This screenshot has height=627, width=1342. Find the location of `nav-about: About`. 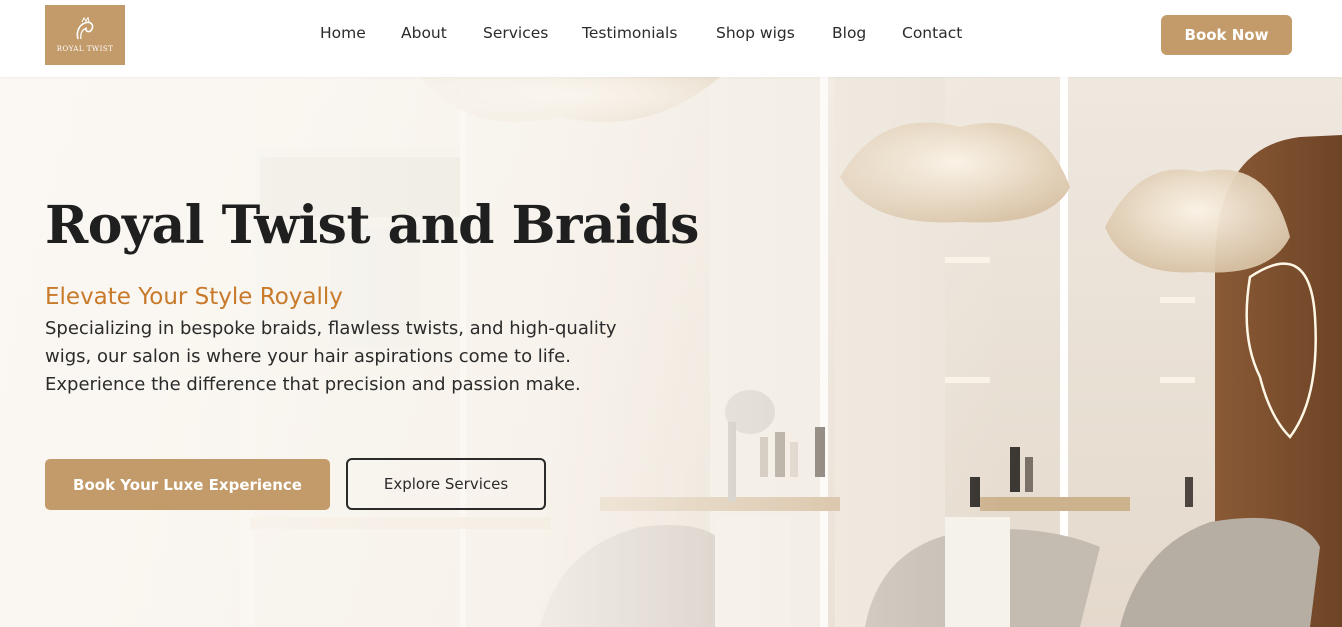

nav-about: About is located at coordinates (424, 33).